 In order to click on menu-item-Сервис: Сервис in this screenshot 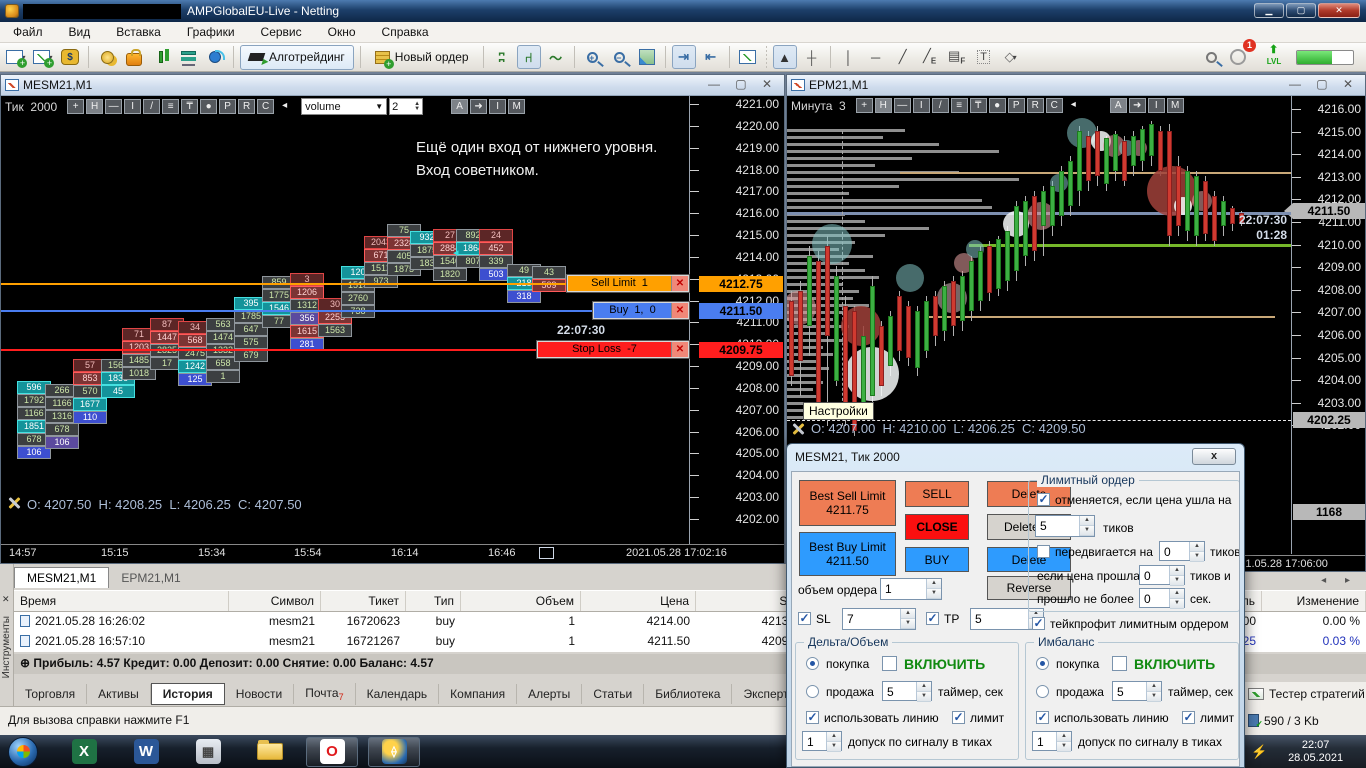, I will do `click(281, 32)`.